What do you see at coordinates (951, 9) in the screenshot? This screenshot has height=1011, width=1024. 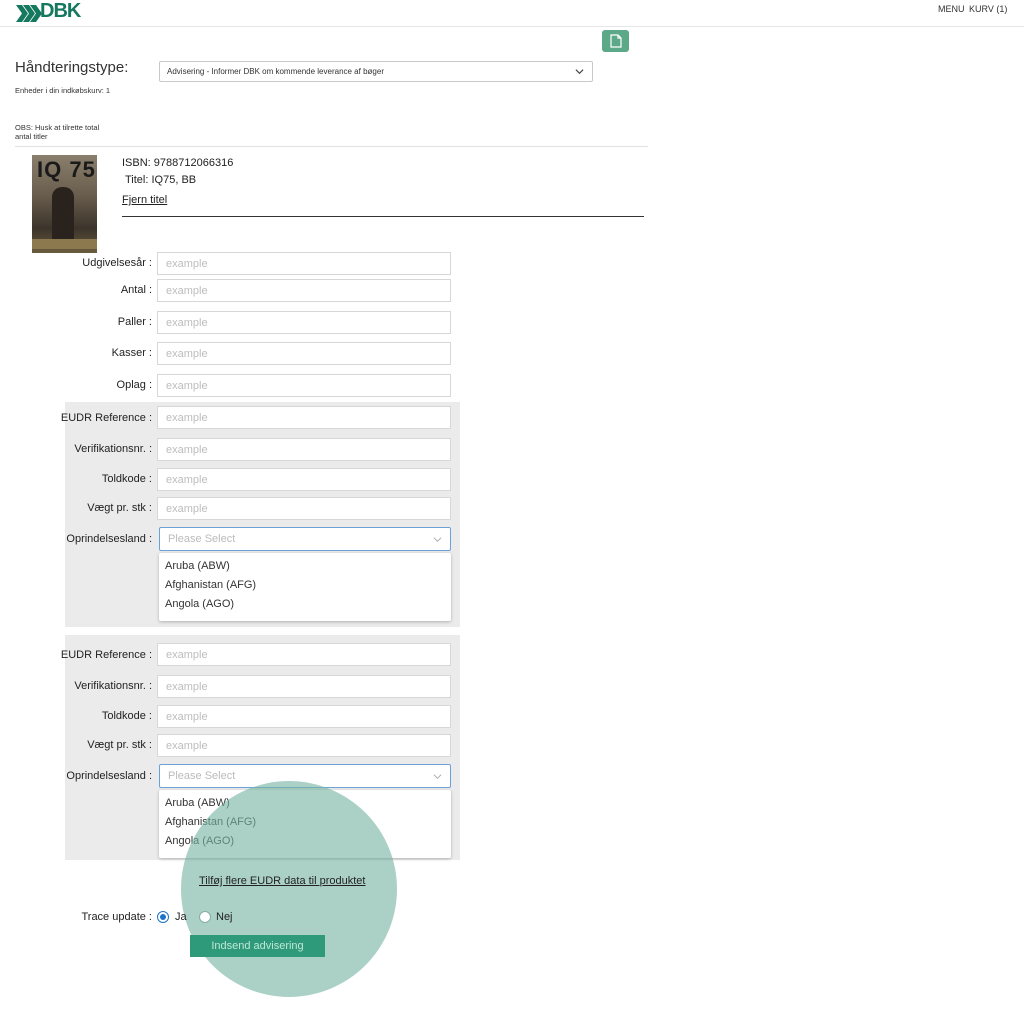 I see `menu-link: MENU` at bounding box center [951, 9].